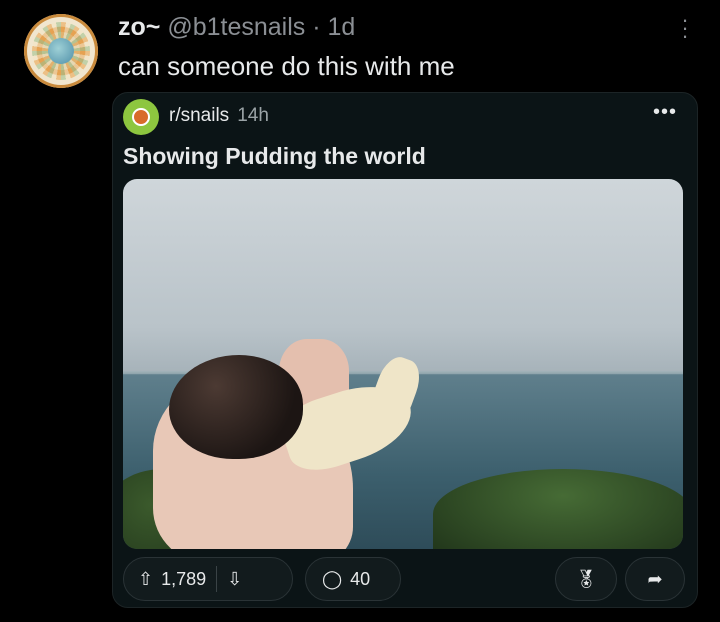  What do you see at coordinates (236, 407) in the screenshot?
I see `snail-shell-image` at bounding box center [236, 407].